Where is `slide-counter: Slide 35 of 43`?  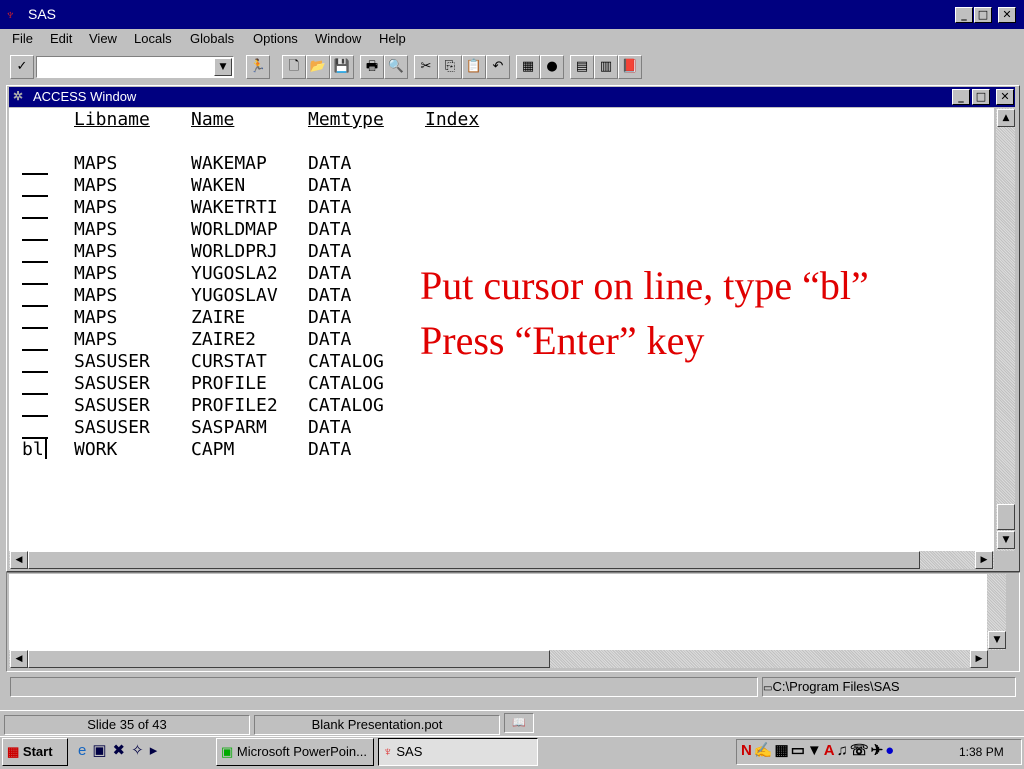 slide-counter: Slide 35 of 43 is located at coordinates (127, 725).